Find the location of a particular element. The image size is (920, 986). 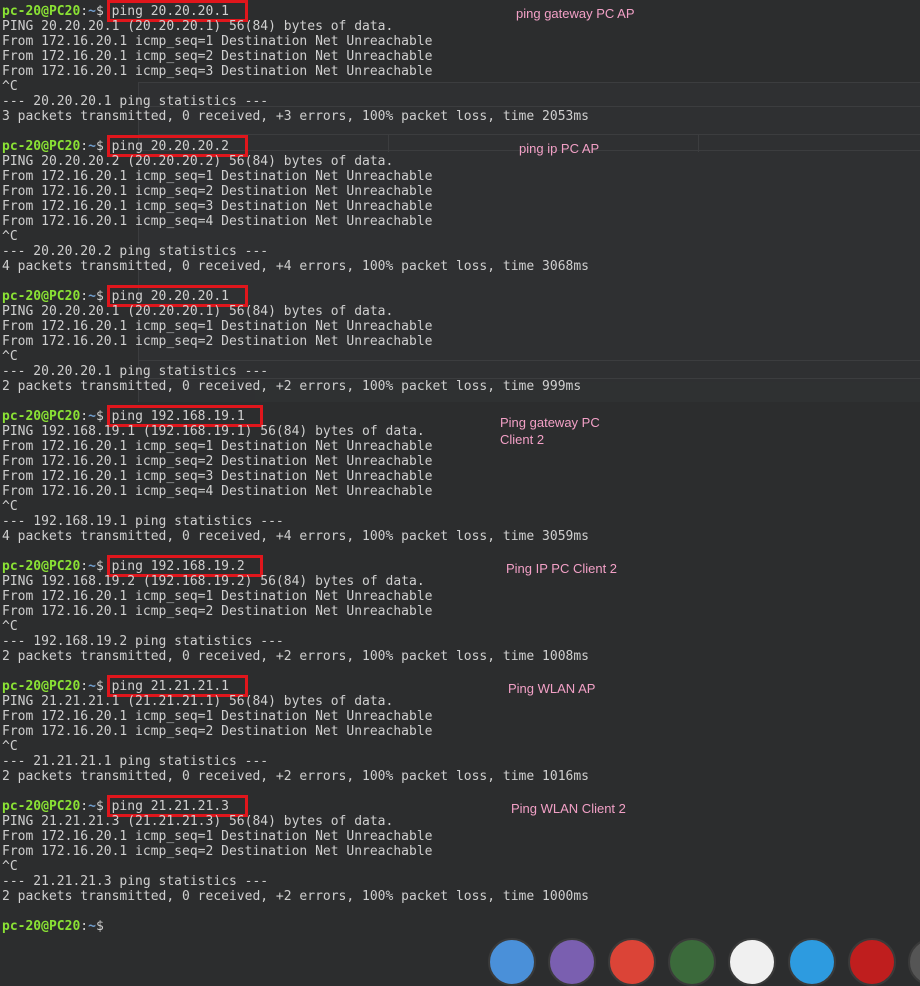

output-line: --- 21.21.21.3 ping statistics --- is located at coordinates (135, 881).